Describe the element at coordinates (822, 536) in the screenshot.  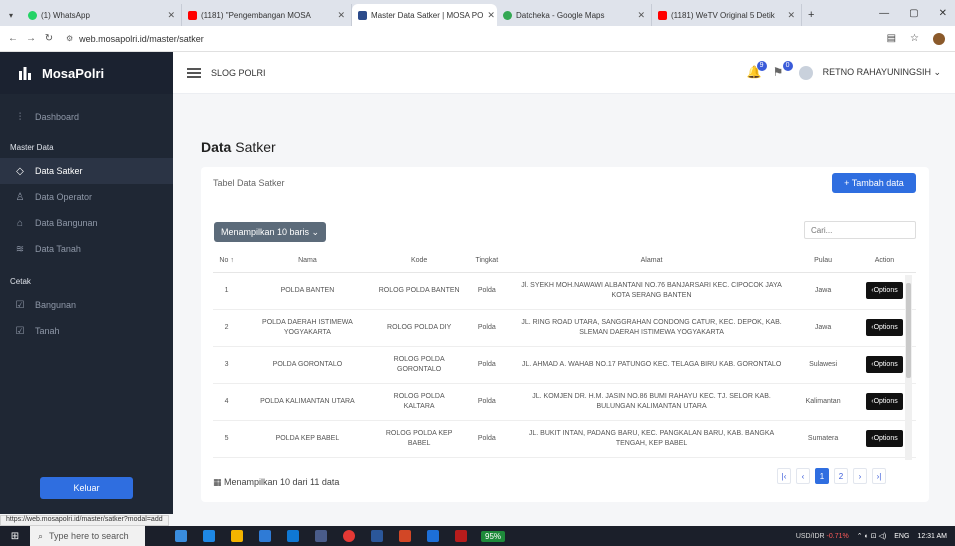
I see `currency-ticker: USD/IDR -0.71%` at that location.